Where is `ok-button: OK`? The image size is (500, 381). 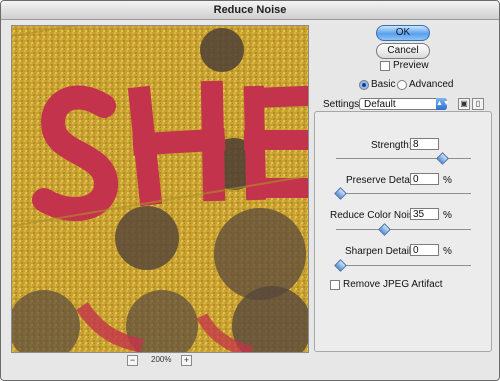 ok-button: OK is located at coordinates (403, 33).